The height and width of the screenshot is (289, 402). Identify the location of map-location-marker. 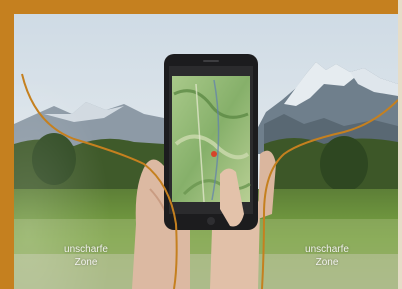
(214, 154).